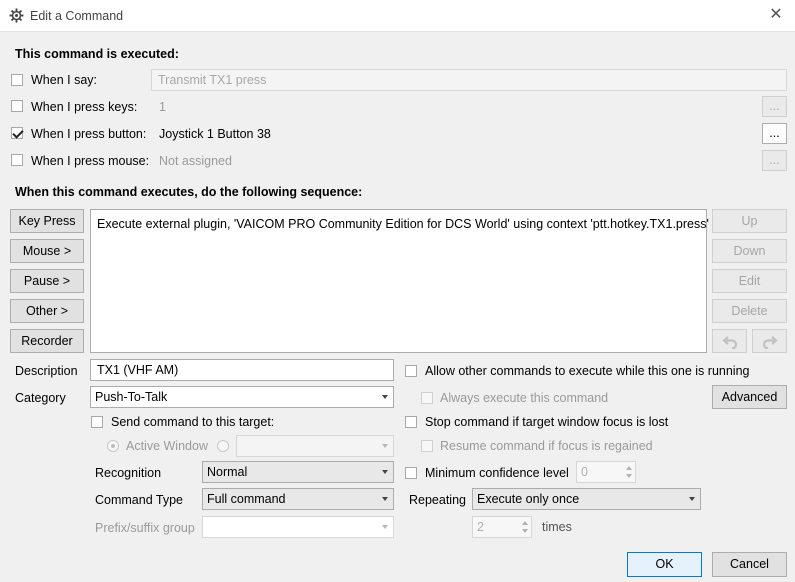  I want to click on command-type-label: Command Type, so click(139, 500).